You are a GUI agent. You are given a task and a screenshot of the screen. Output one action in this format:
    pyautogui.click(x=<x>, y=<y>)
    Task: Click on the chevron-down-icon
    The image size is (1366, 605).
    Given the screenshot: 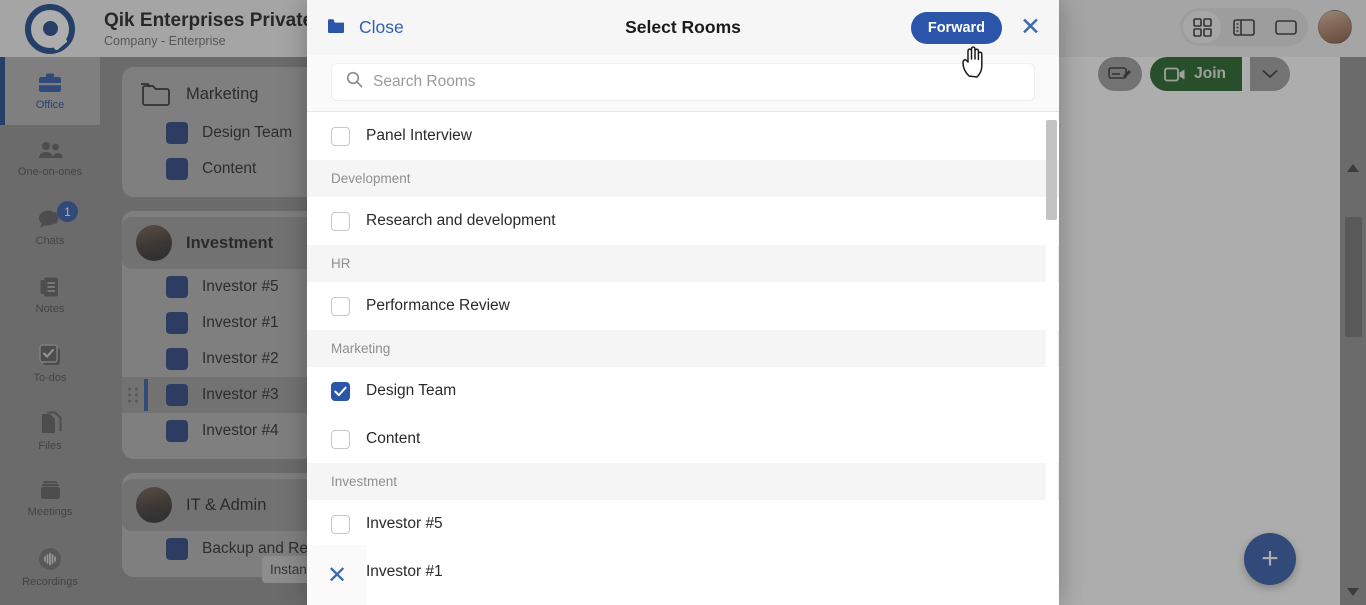 What is the action you would take?
    pyautogui.click(x=1270, y=74)
    